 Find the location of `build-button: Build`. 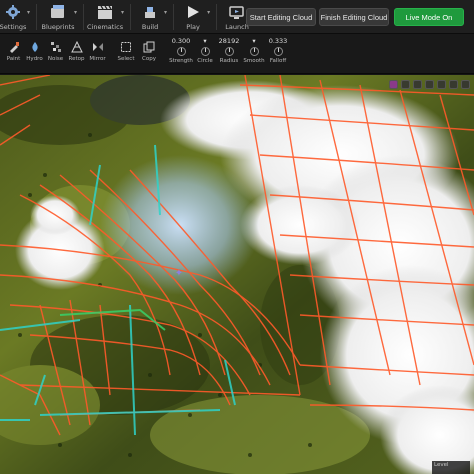

build-button: Build is located at coordinates (150, 17).